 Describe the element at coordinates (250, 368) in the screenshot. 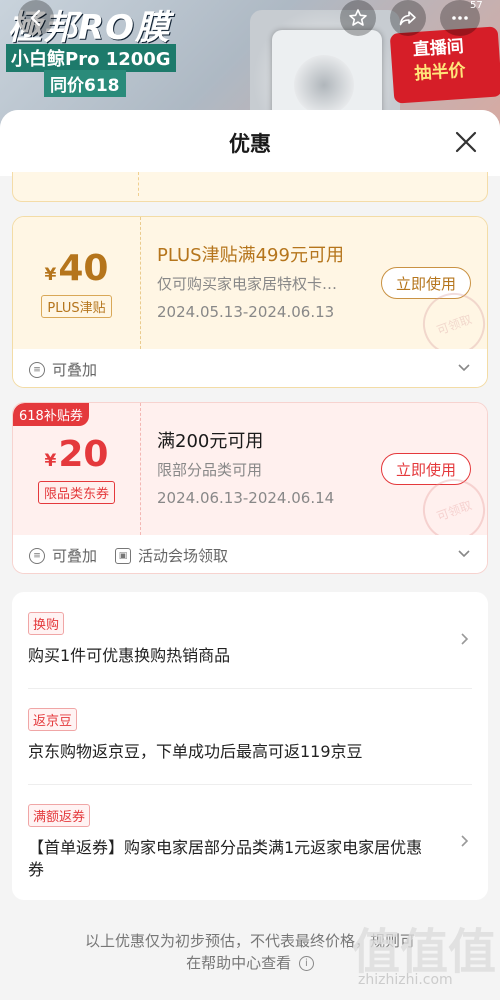

I see `coupon-footer: ≡ 可叠加` at that location.